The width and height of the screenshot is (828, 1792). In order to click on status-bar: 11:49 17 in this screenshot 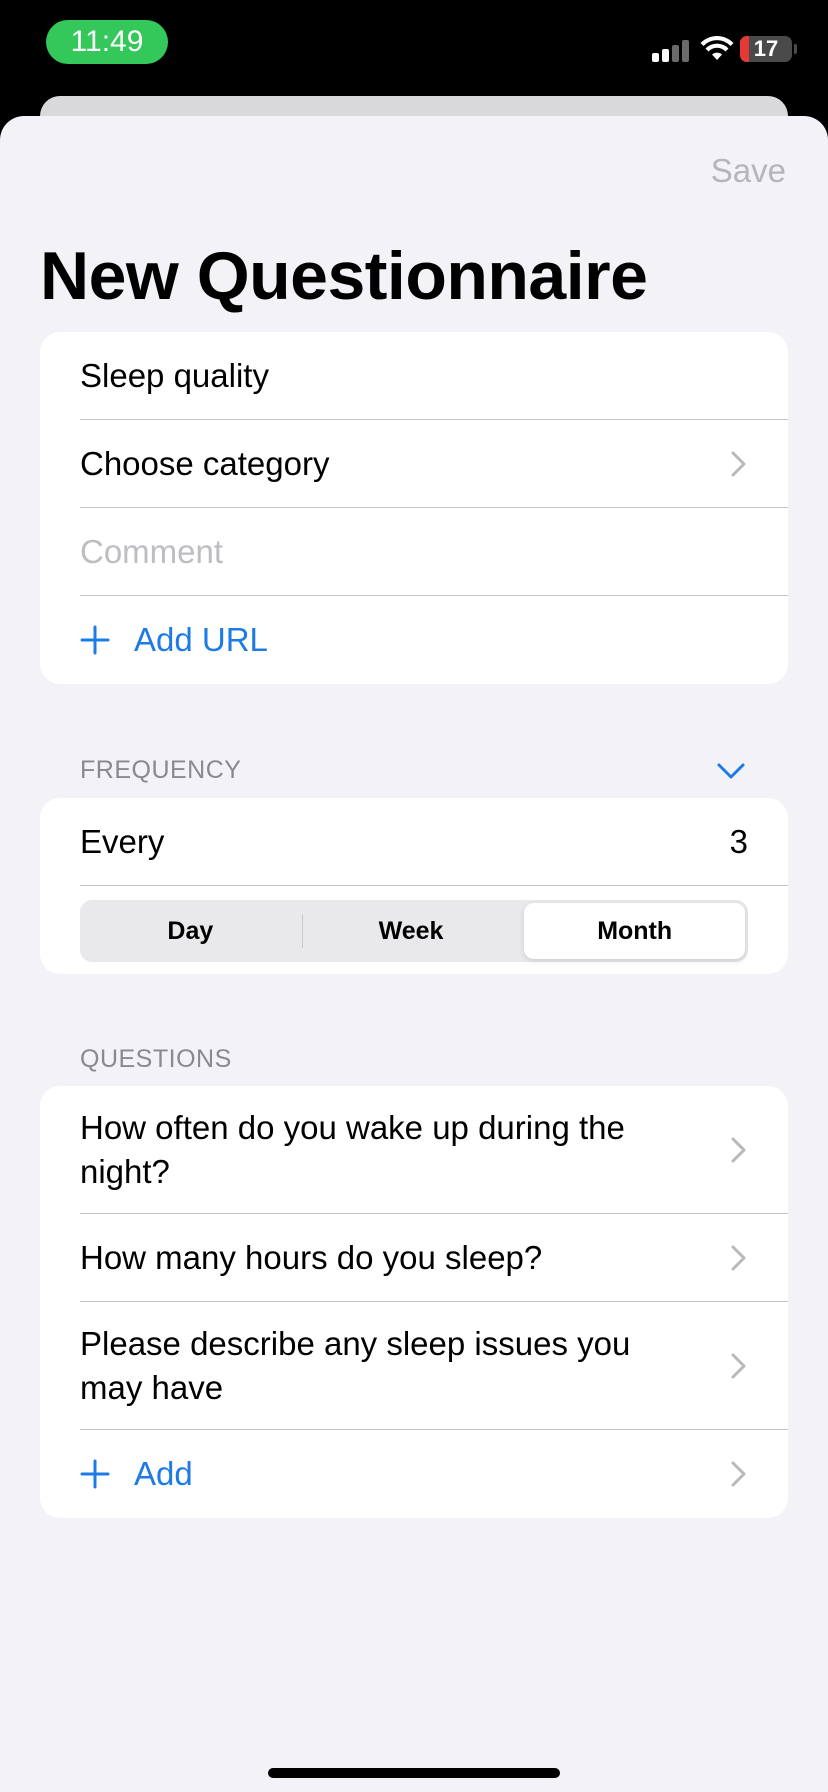, I will do `click(414, 48)`.